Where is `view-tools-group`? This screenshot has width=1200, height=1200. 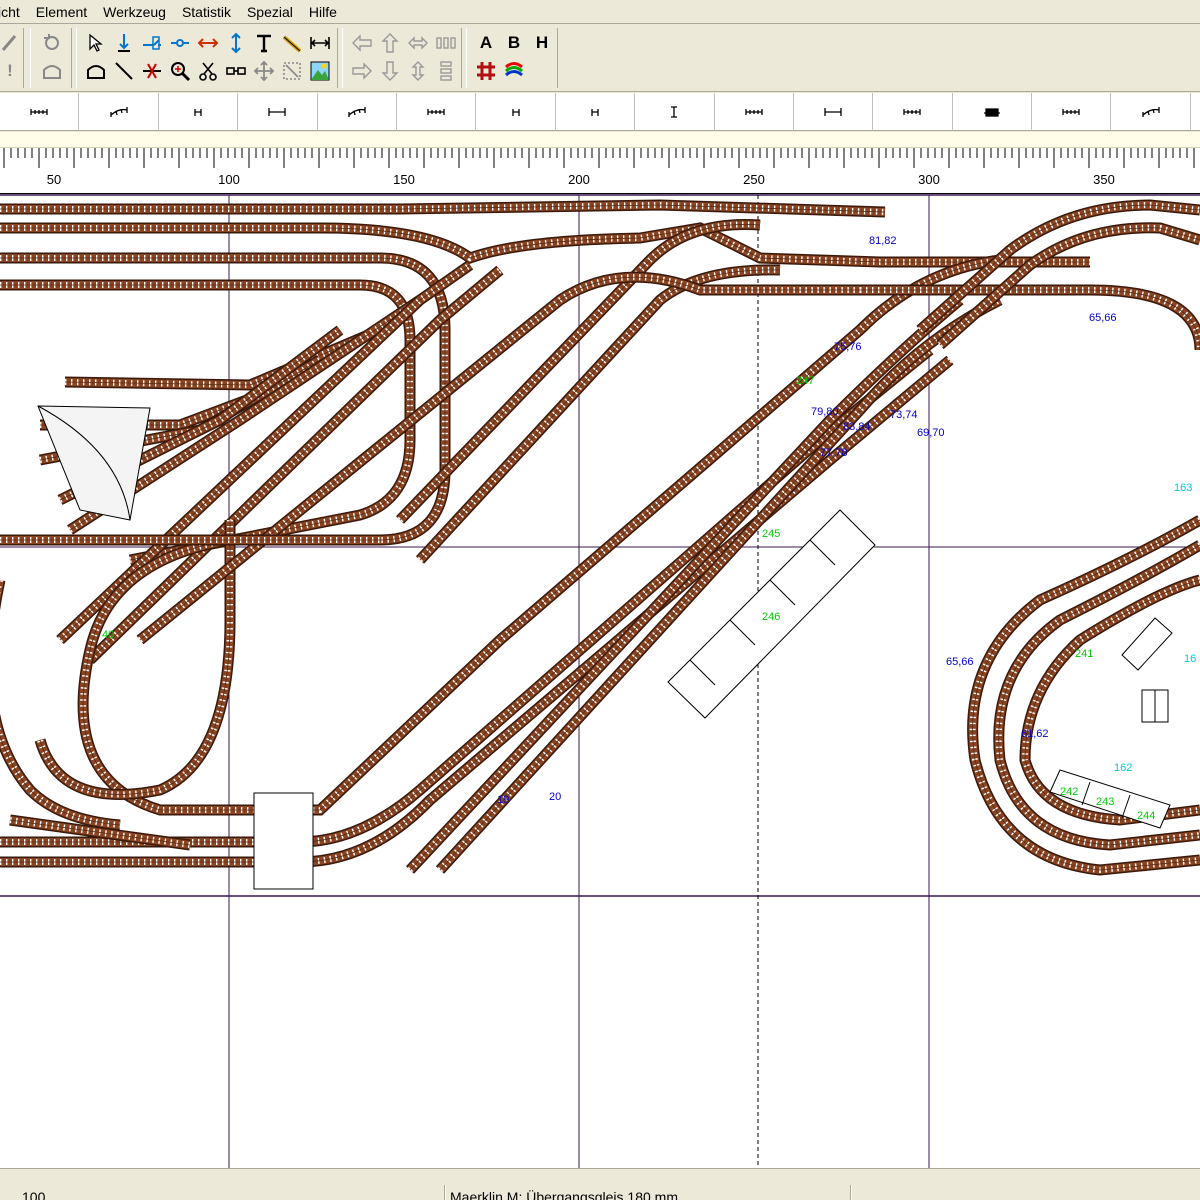
view-tools-group is located at coordinates (51, 58).